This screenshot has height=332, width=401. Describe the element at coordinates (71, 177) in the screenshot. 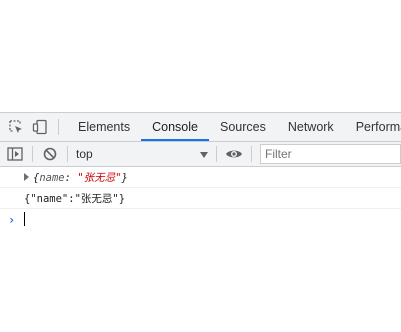

I see `object-colon: :` at that location.